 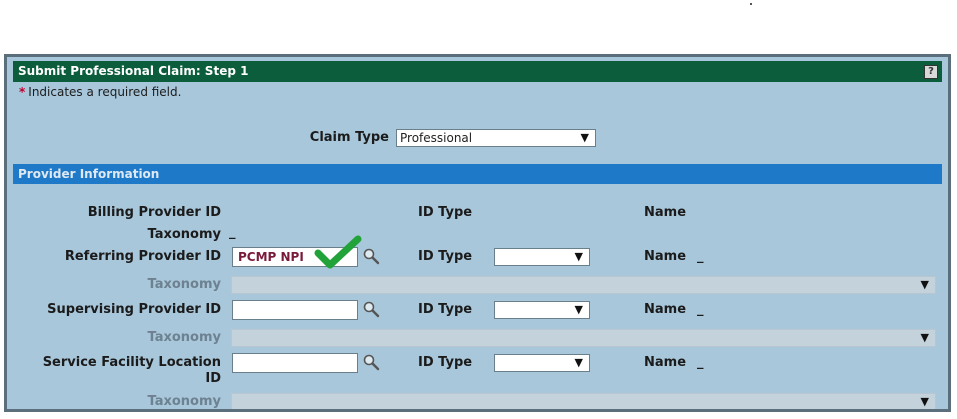 I want to click on referring-id-type-label: ID Type, so click(x=445, y=256).